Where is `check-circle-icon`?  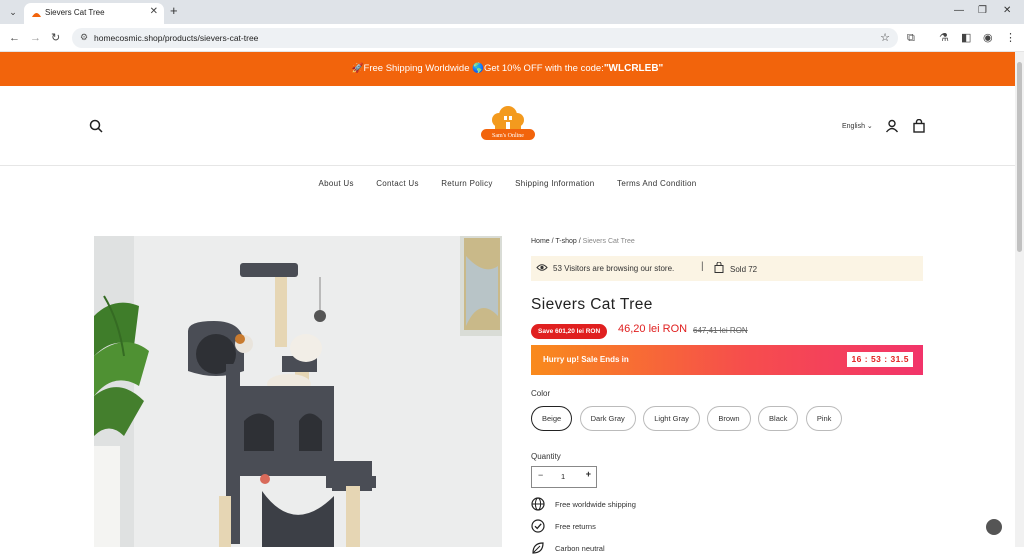
check-circle-icon is located at coordinates (538, 526).